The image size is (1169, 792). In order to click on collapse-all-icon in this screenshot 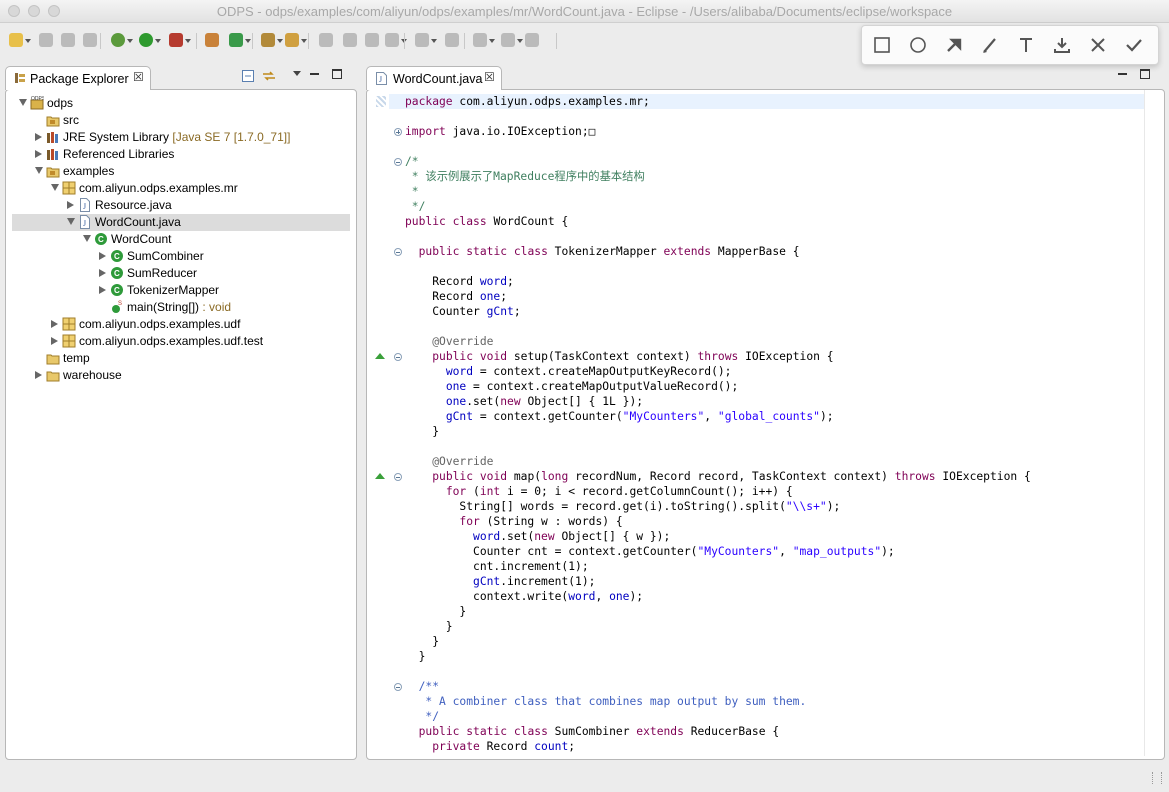, I will do `click(248, 76)`.